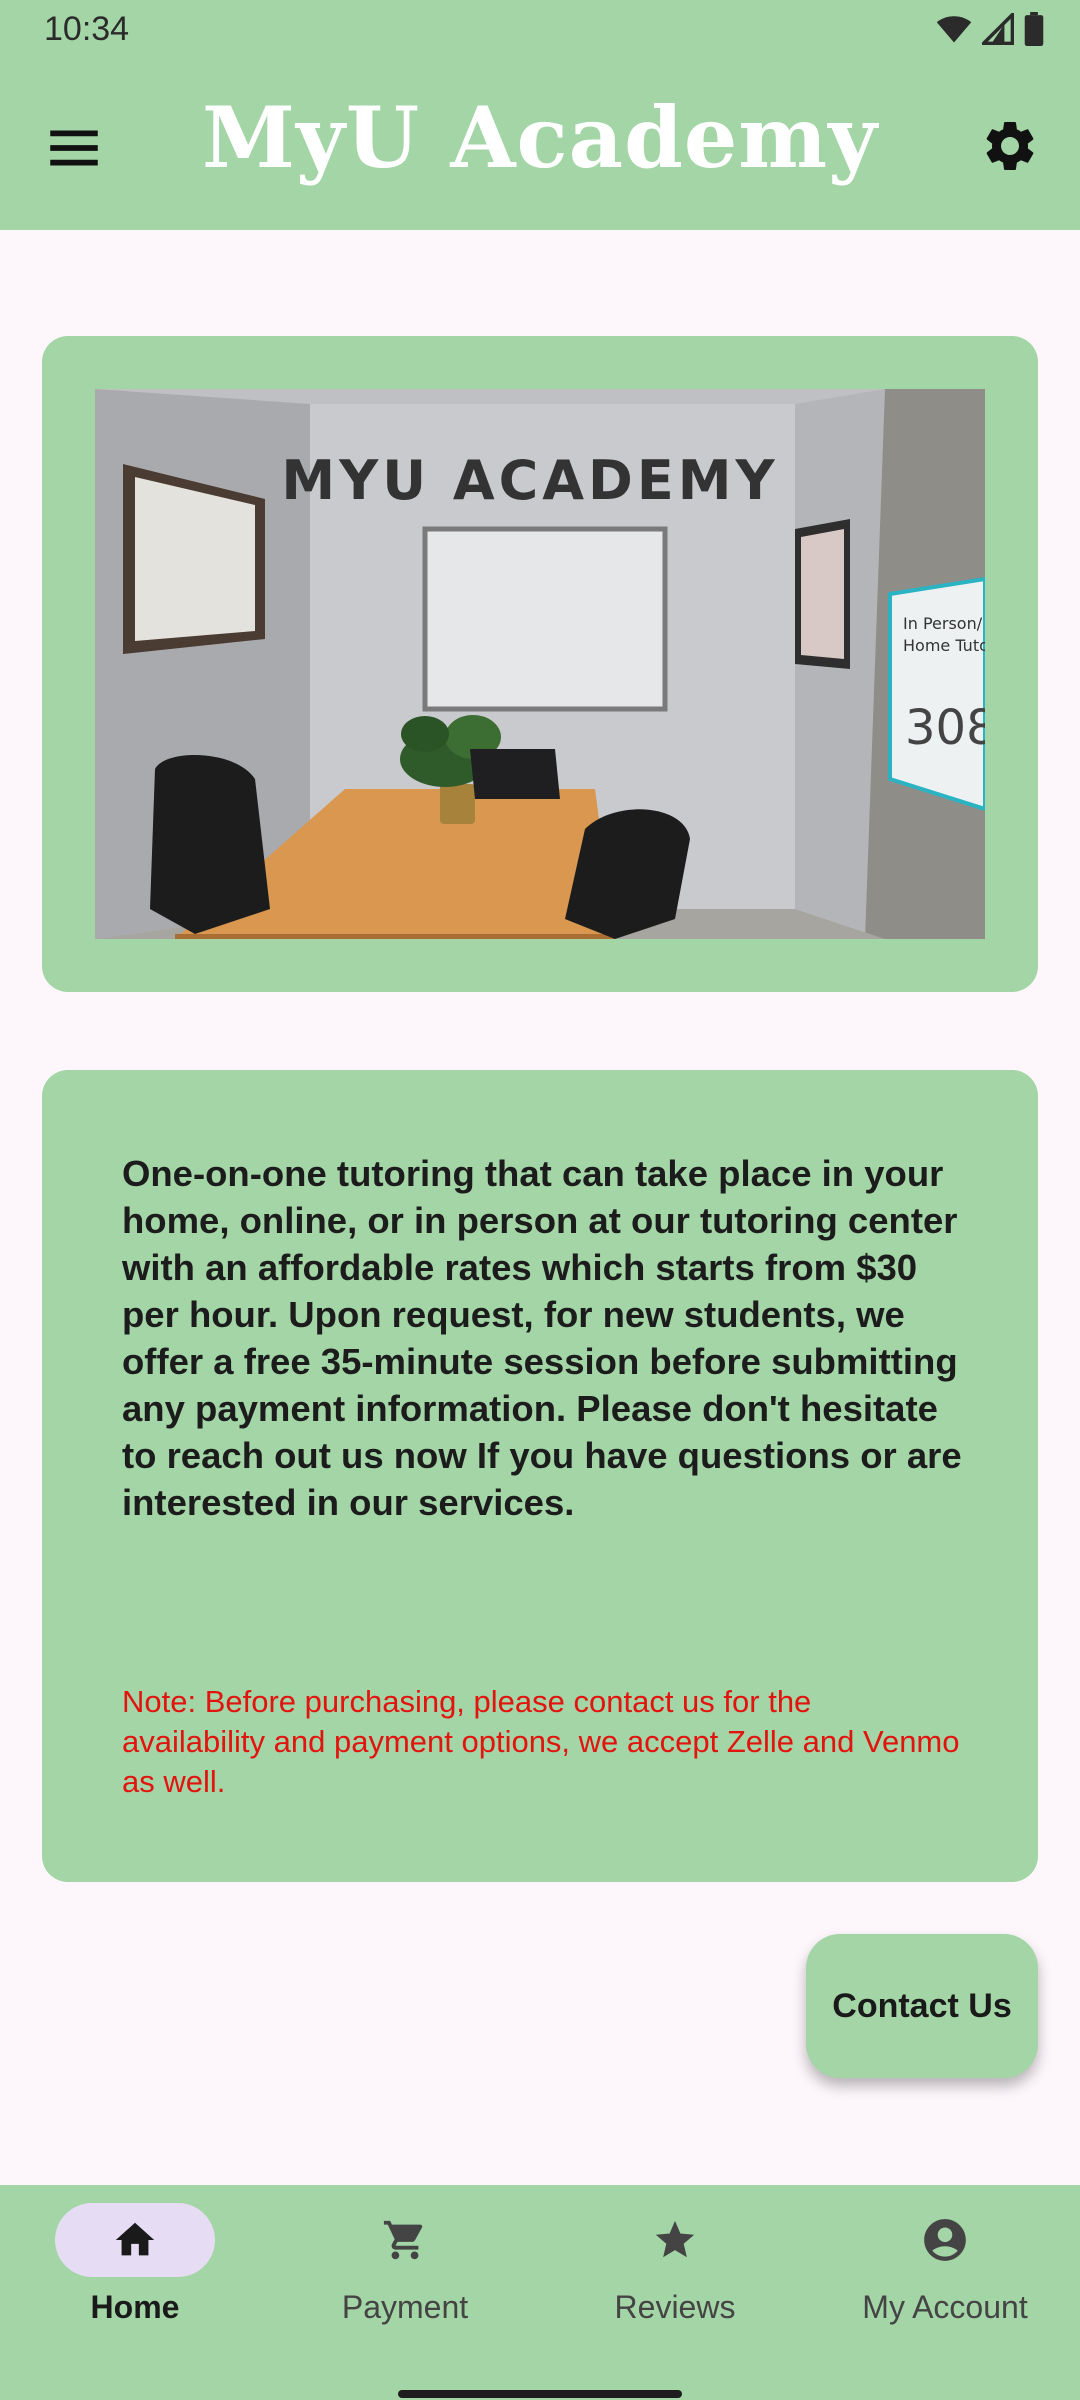  I want to click on sign-room-number: 308, so click(945, 728).